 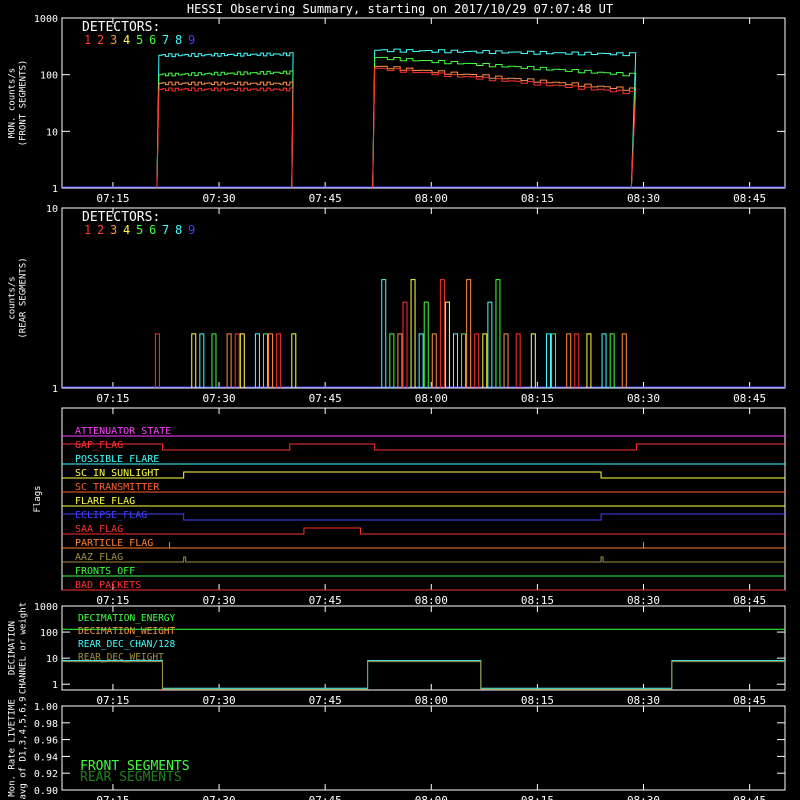 I want to click on livetime-ytick-label: 0.96, so click(x=46, y=741).